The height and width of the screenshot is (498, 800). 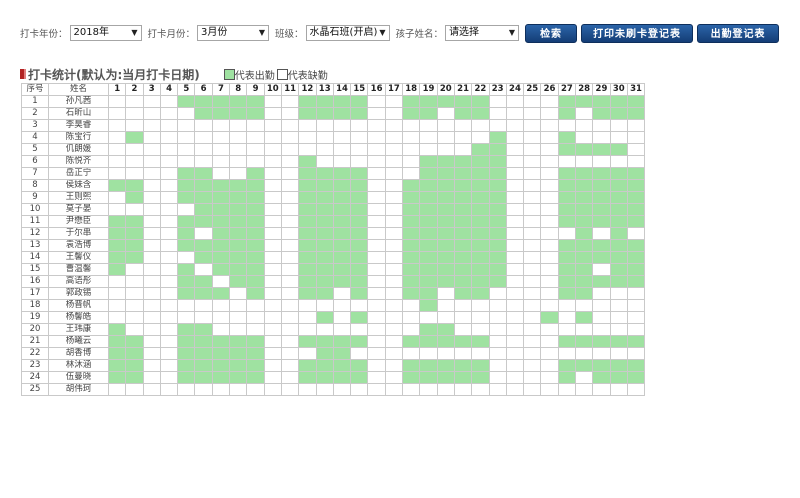 I want to click on student-name: 陈宝行, so click(x=78, y=137).